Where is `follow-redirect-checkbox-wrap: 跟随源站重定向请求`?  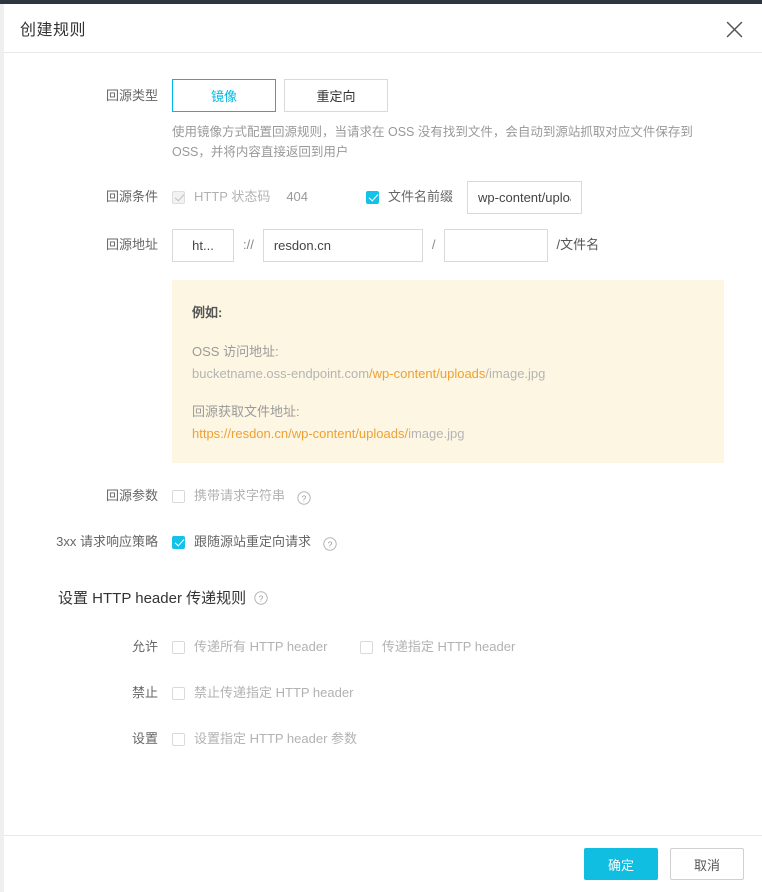 follow-redirect-checkbox-wrap: 跟随源站重定向请求 is located at coordinates (241, 542).